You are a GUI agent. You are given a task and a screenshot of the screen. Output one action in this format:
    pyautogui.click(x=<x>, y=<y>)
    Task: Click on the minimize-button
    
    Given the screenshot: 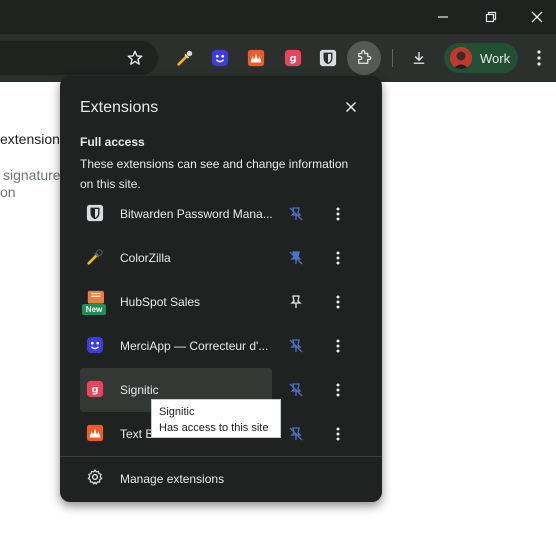 What is the action you would take?
    pyautogui.click(x=443, y=17)
    